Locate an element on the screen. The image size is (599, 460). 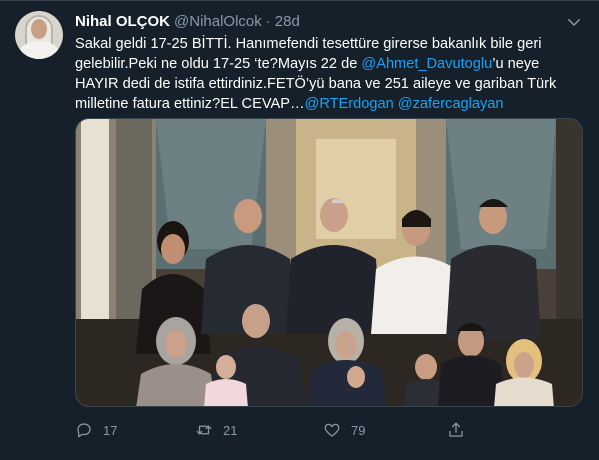
avatar-body is located at coordinates (39, 50).